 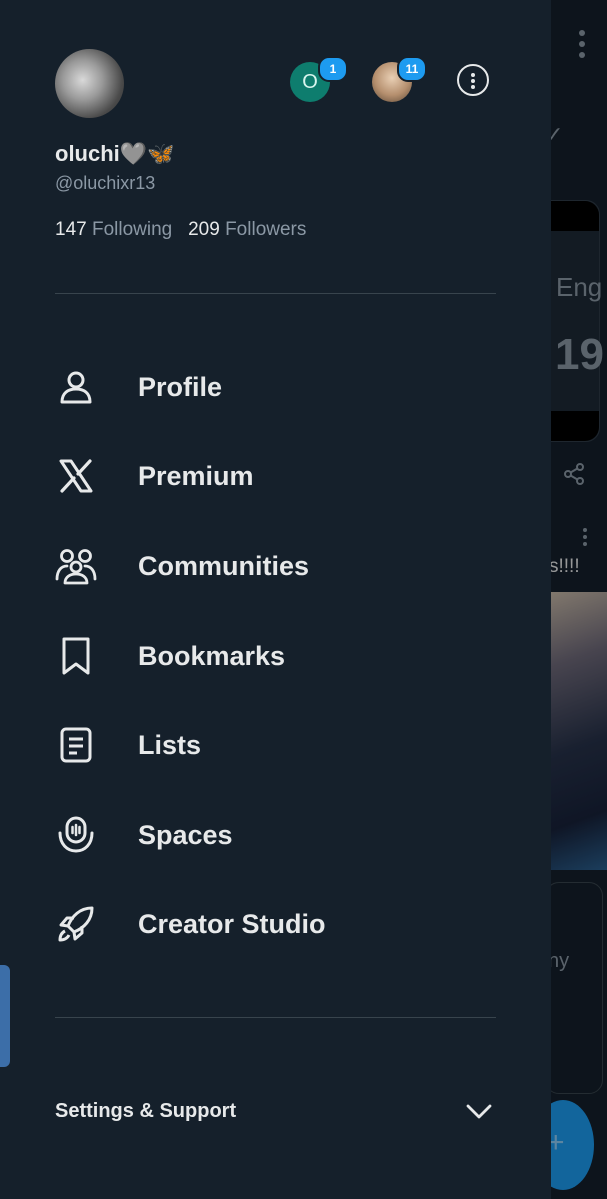 What do you see at coordinates (275, 1111) in the screenshot?
I see `settings-support-toggle: Settings & Support` at bounding box center [275, 1111].